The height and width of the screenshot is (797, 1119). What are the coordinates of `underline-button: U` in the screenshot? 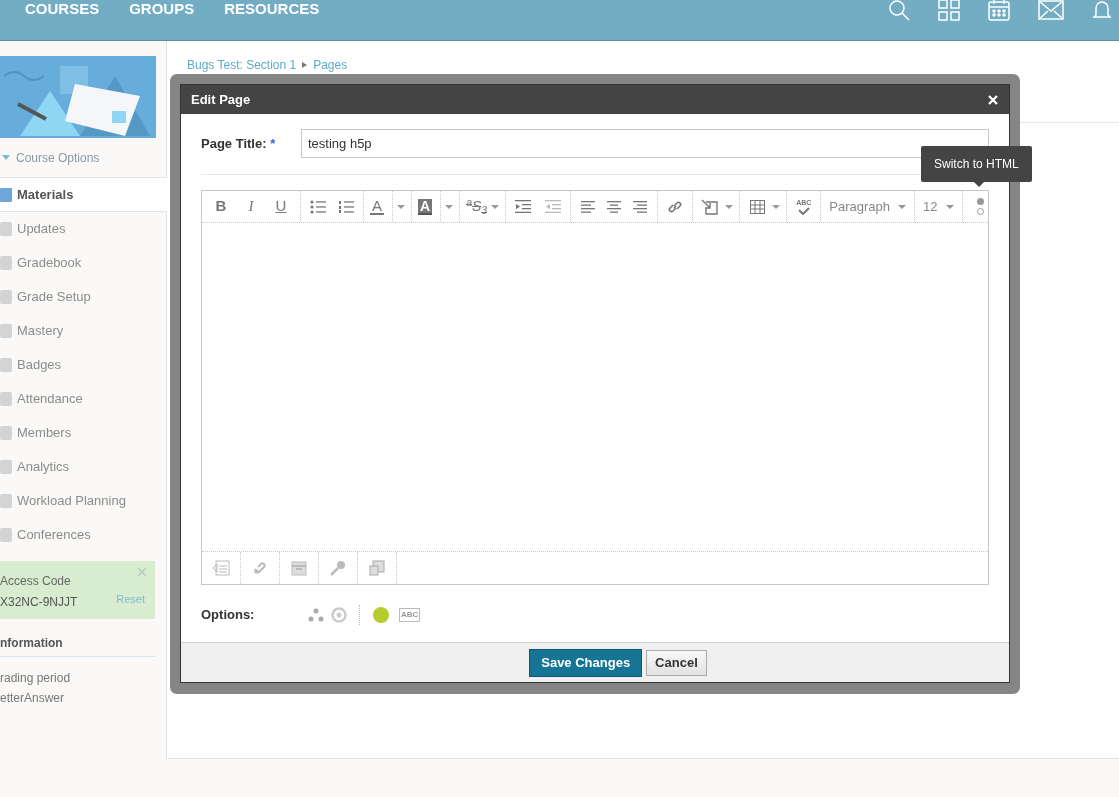 It's located at (281, 206).